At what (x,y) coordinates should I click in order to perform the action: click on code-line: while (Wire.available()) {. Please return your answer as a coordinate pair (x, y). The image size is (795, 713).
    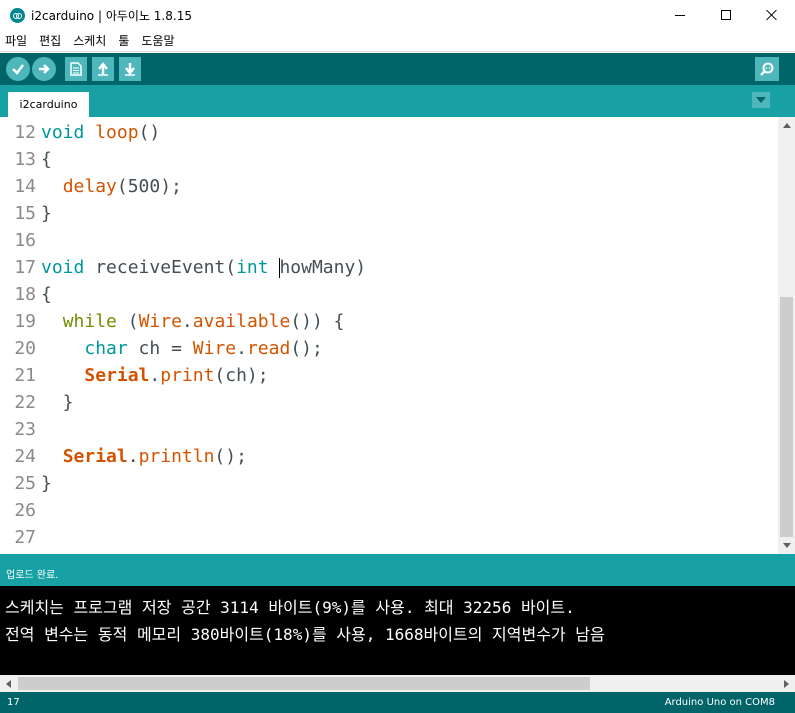
    Looking at the image, I should click on (193, 321).